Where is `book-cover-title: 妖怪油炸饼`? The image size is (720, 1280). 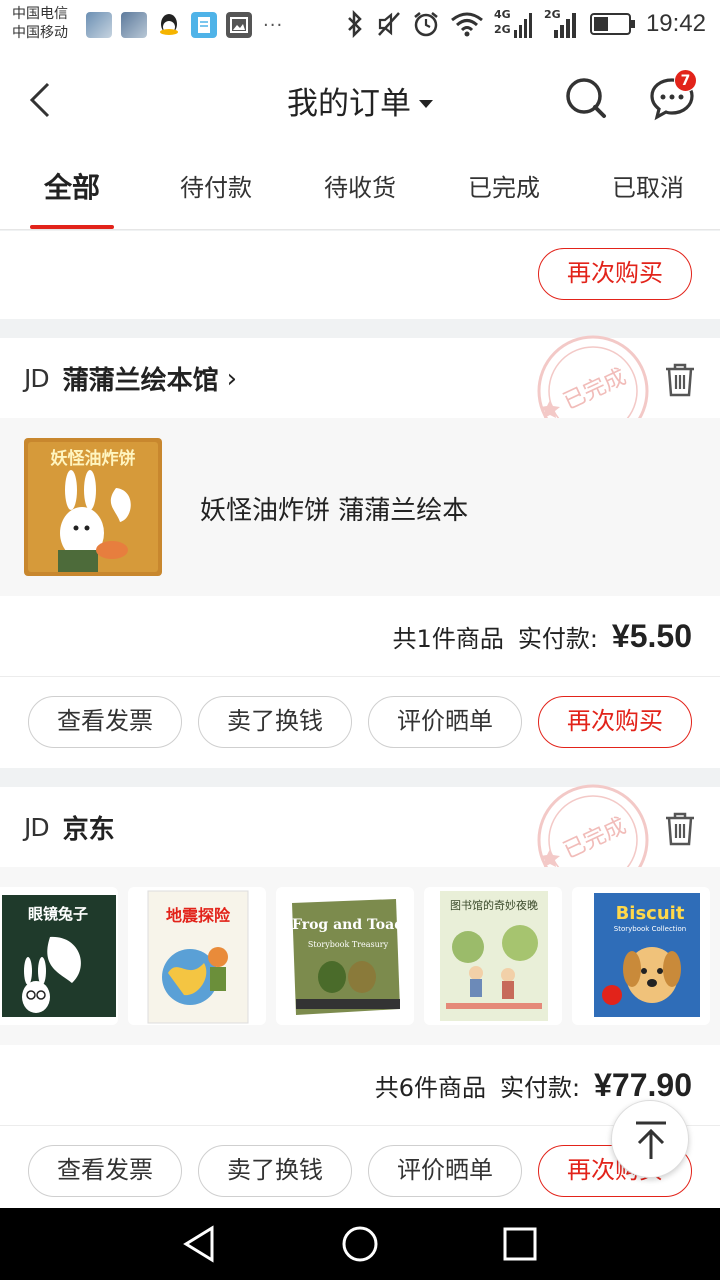 book-cover-title: 妖怪油炸饼 is located at coordinates (93, 458).